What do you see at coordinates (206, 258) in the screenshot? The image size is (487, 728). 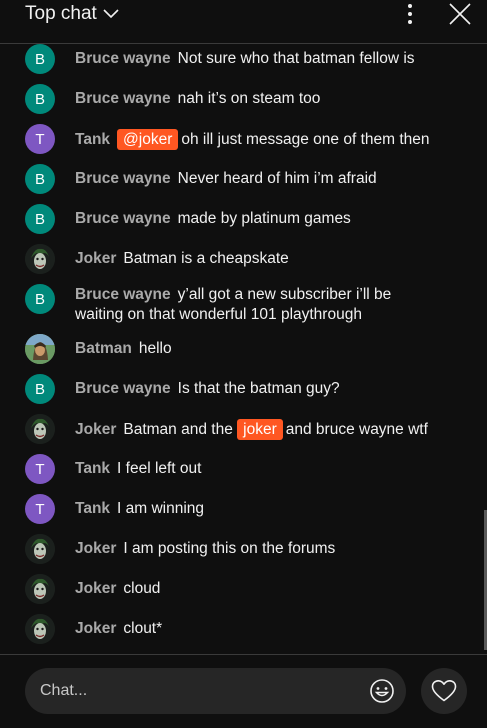 I see `message-text: Batman is a cheapskate` at bounding box center [206, 258].